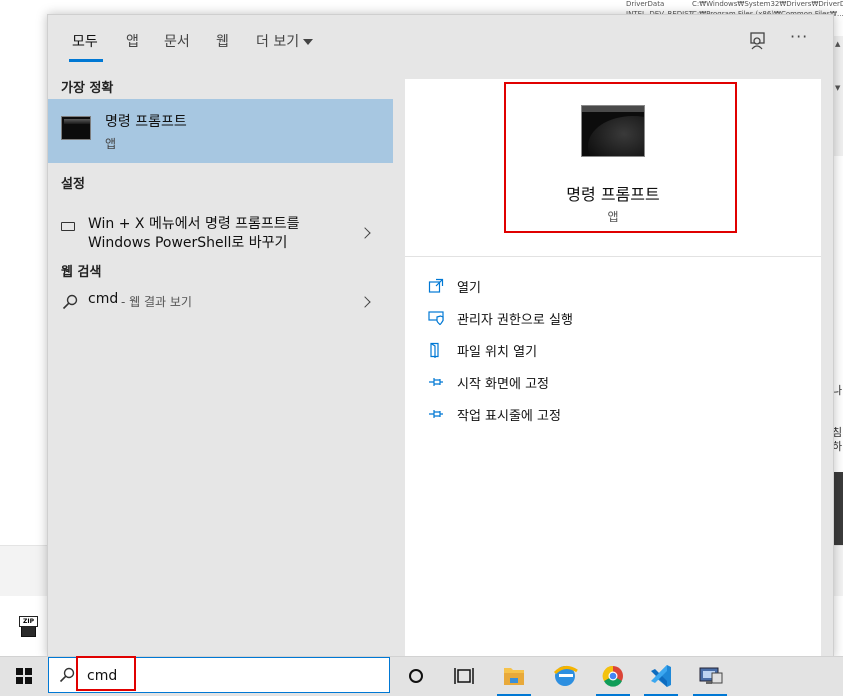 This screenshot has width=843, height=700. Describe the element at coordinates (613, 194) in the screenshot. I see `preview-title: 명령 프롬프트` at that location.